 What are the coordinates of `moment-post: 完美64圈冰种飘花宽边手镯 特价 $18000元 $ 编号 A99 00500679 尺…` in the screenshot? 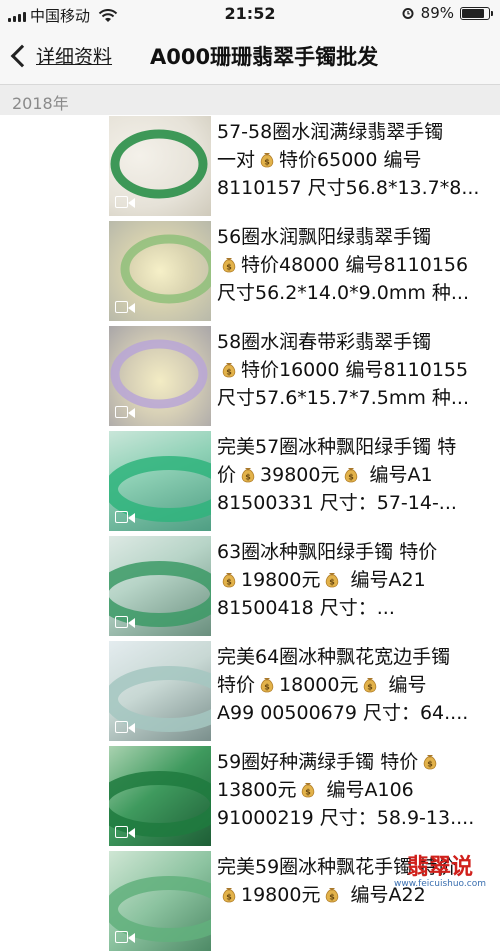 It's located at (304, 691).